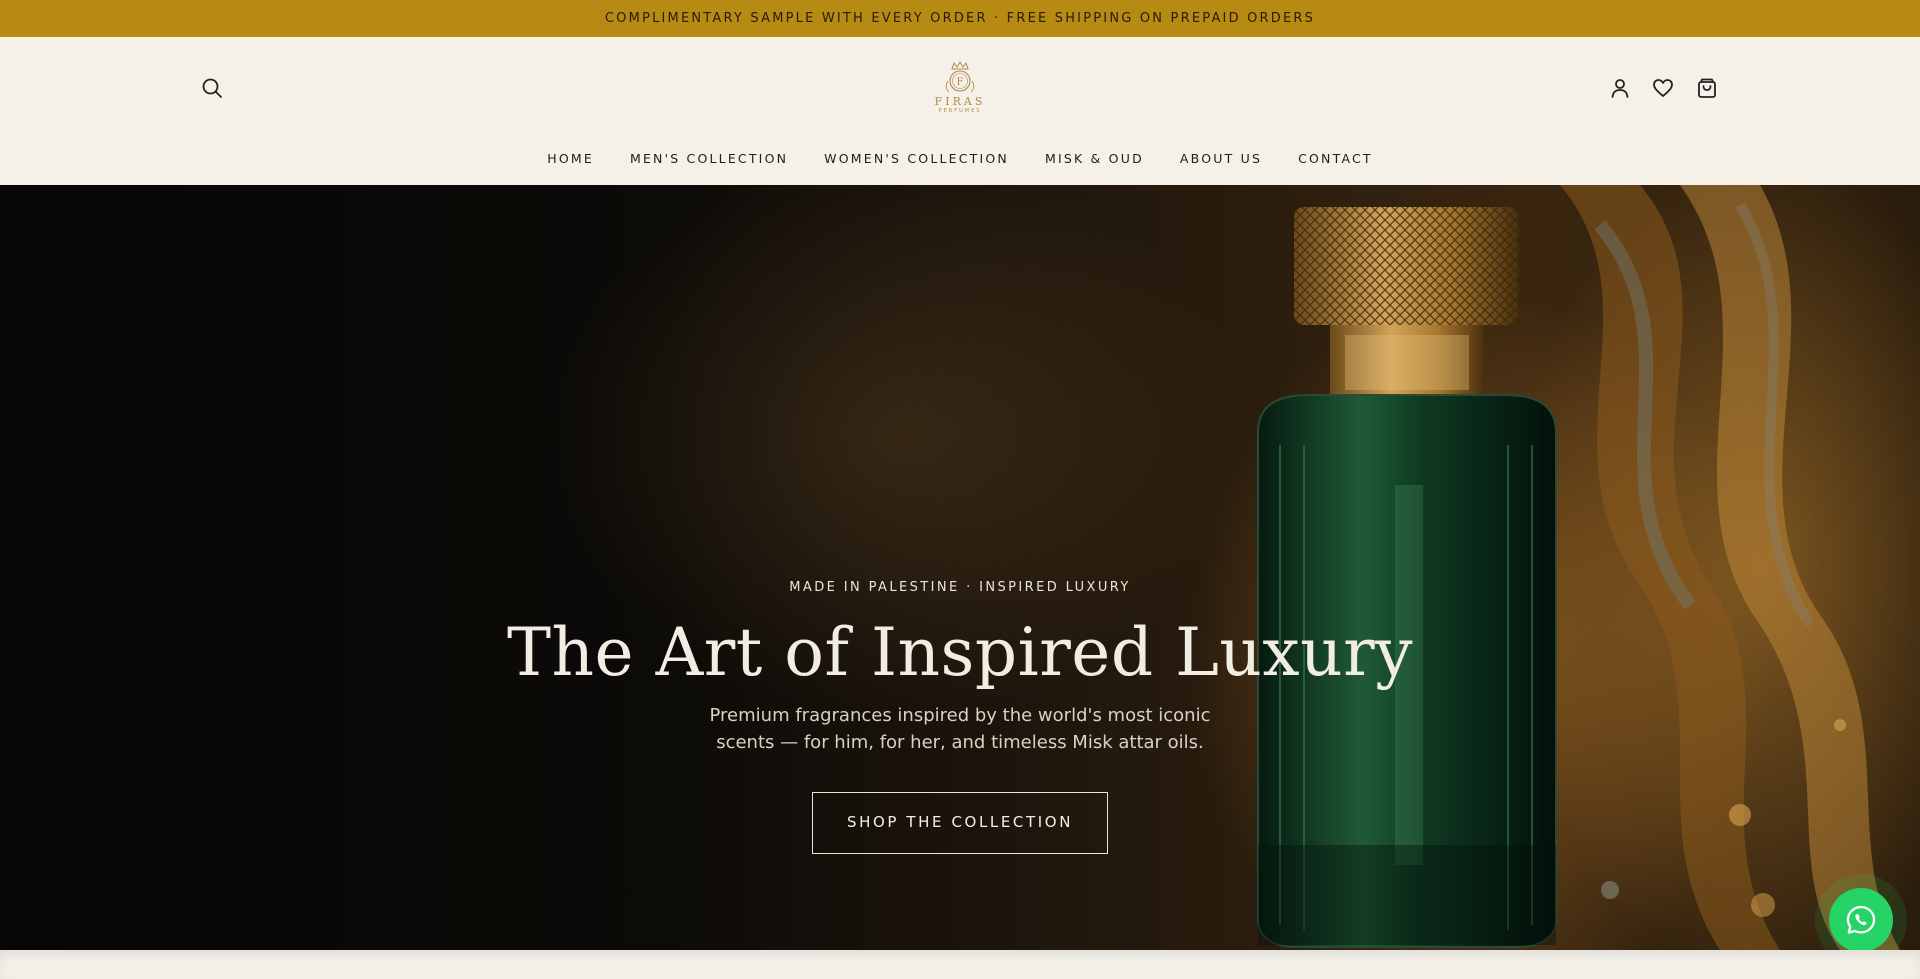 The image size is (1920, 979). I want to click on nav-item-about-us: ABOUT US, so click(1221, 162).